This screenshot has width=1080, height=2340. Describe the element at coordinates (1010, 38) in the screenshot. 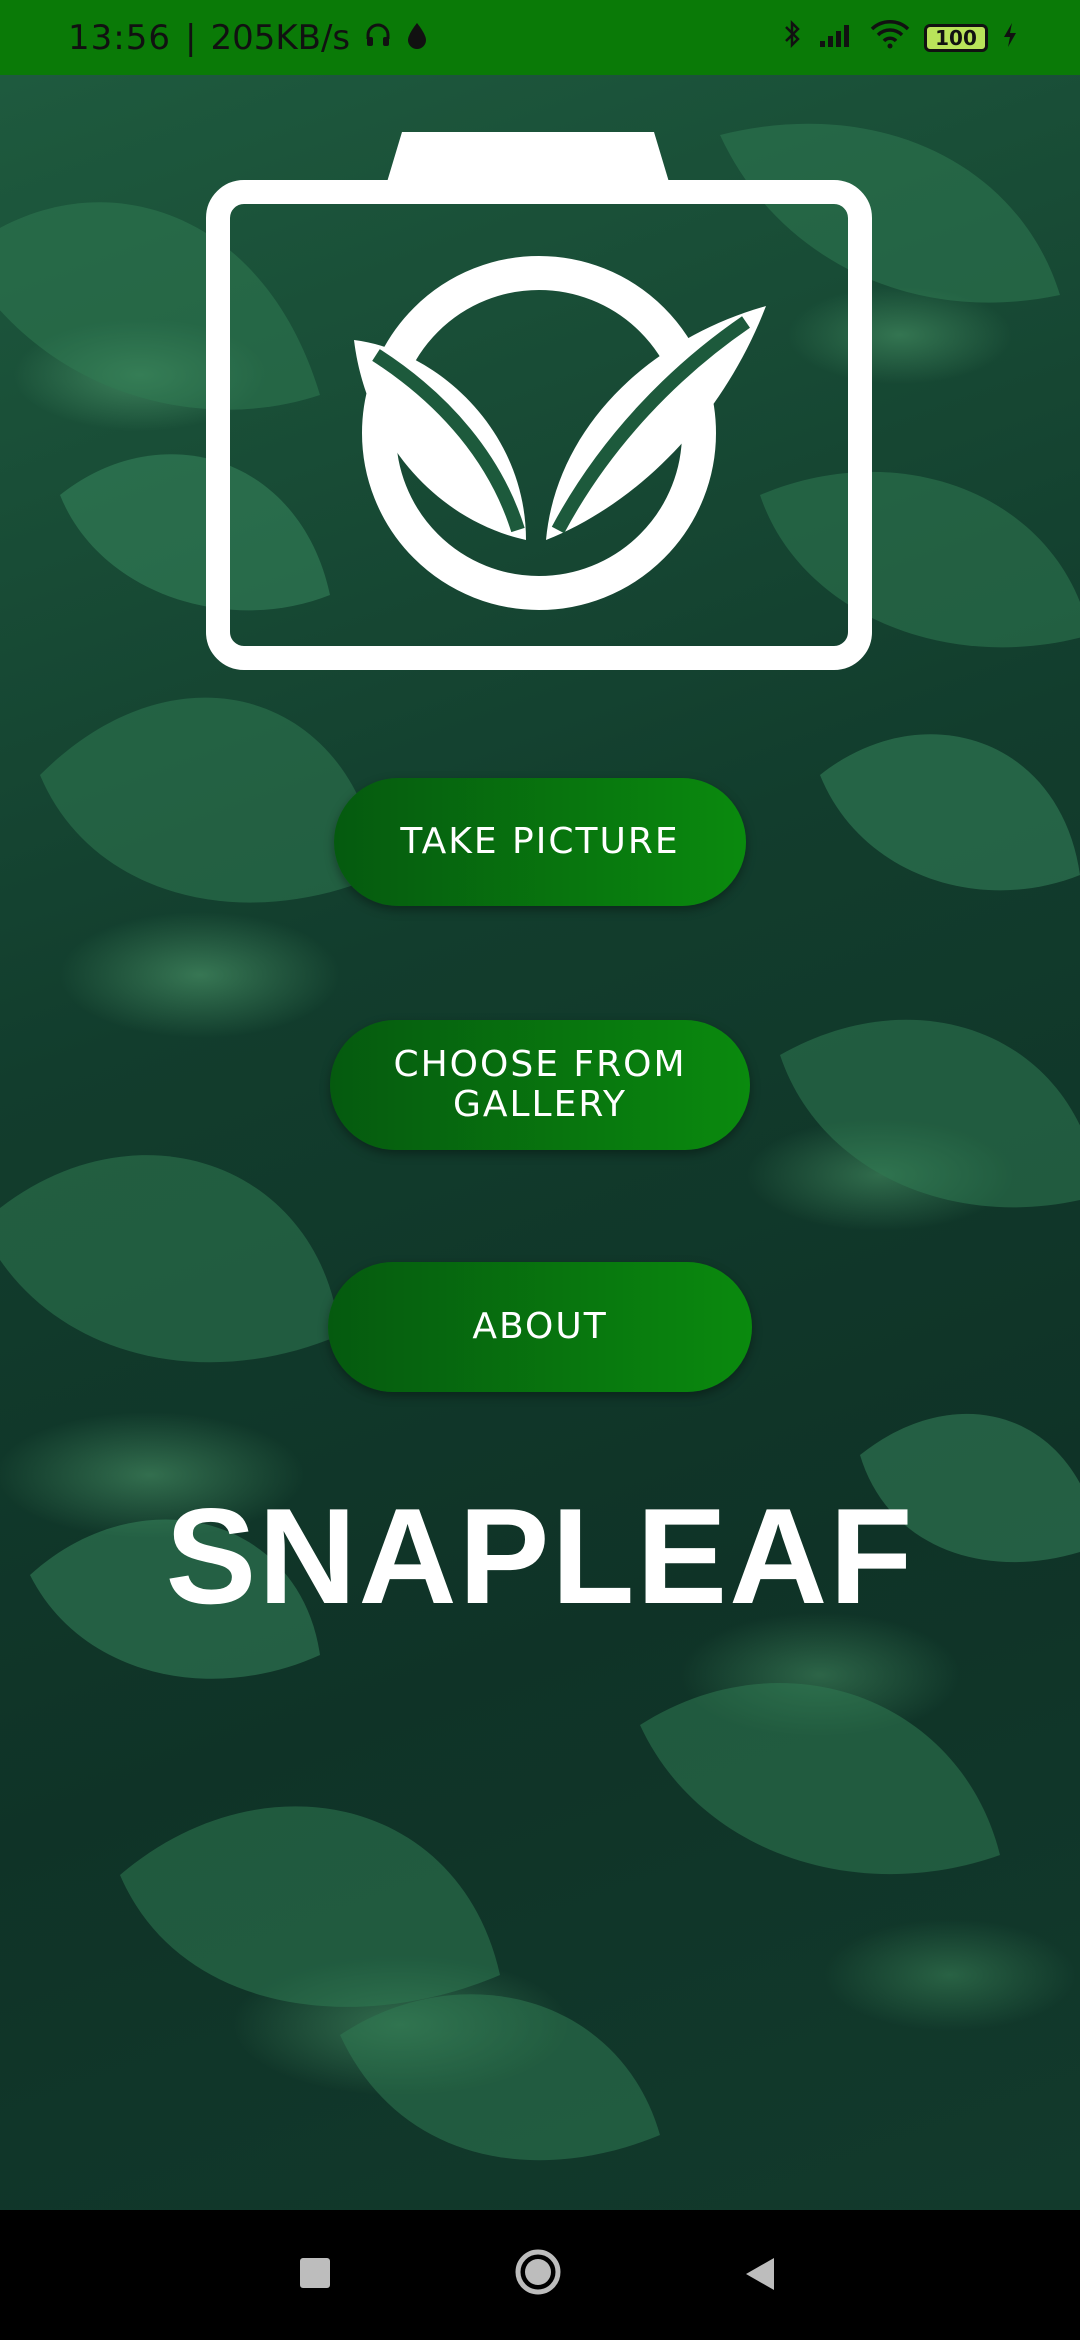

I see `charging-icon` at that location.